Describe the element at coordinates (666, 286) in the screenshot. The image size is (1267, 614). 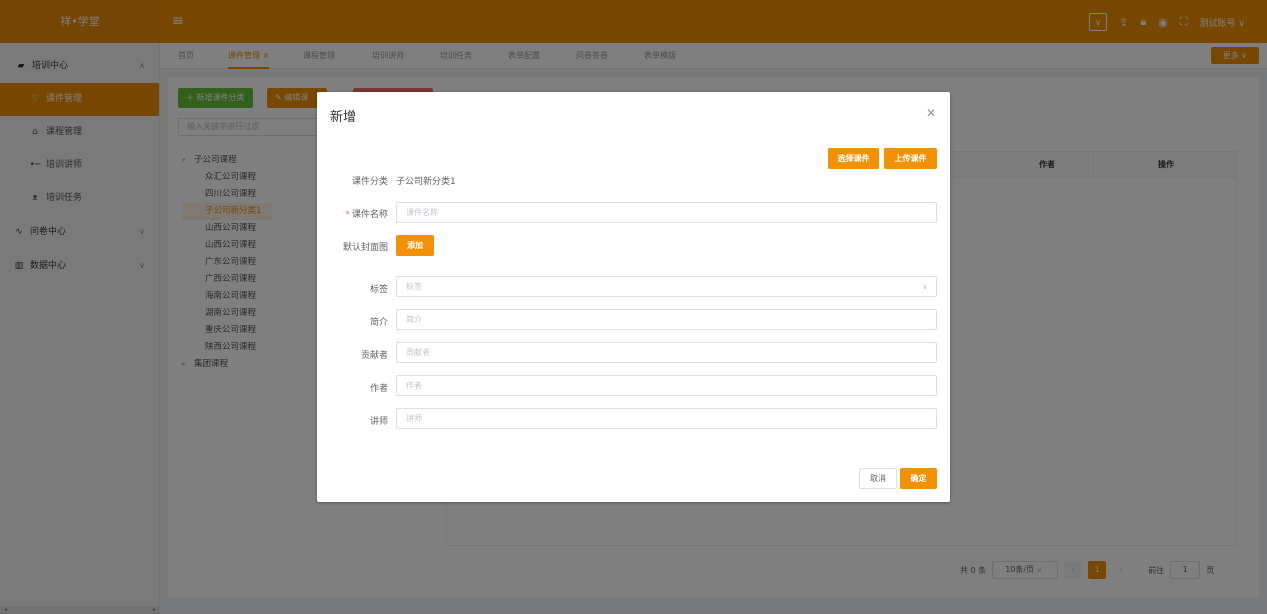
I see `tag-select: 标签 ∨` at that location.